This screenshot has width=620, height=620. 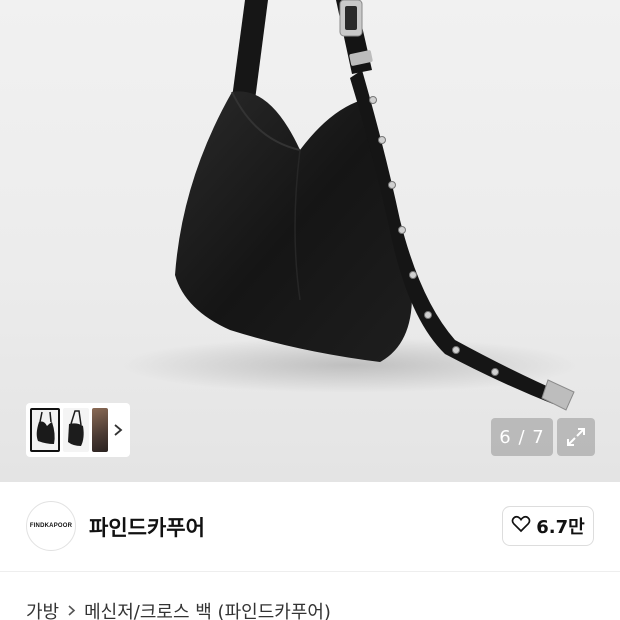 I want to click on image-counter: 6 / 7, so click(x=522, y=437).